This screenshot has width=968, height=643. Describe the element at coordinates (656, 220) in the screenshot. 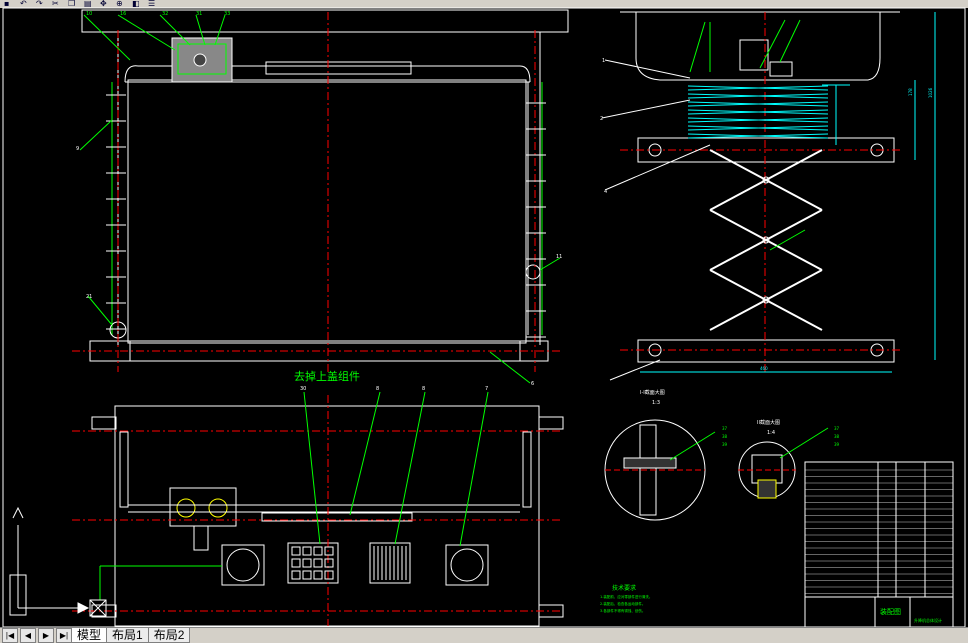

I see `side-leaders` at that location.